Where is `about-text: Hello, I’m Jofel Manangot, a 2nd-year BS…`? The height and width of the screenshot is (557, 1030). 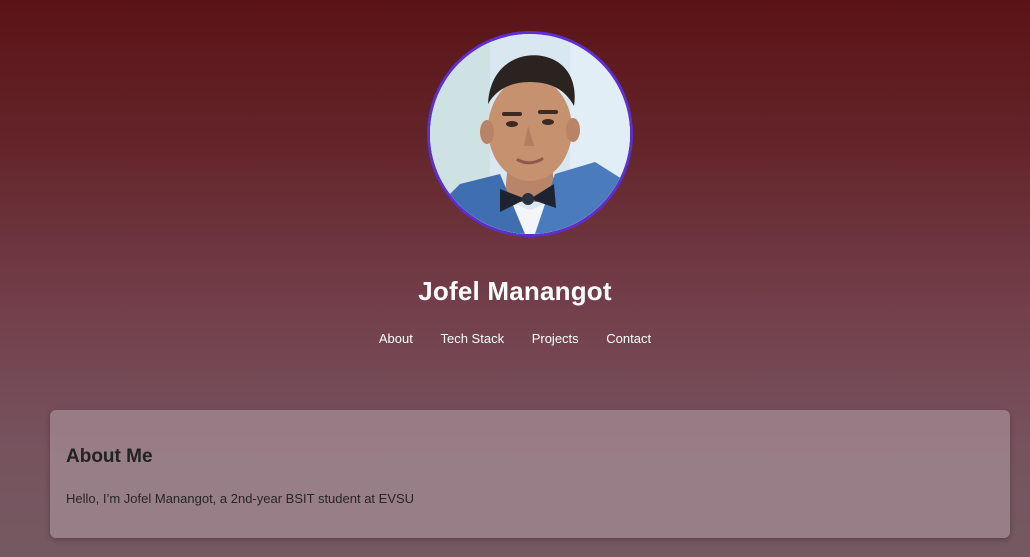 about-text: Hello, I’m Jofel Manangot, a 2nd-year BS… is located at coordinates (240, 498).